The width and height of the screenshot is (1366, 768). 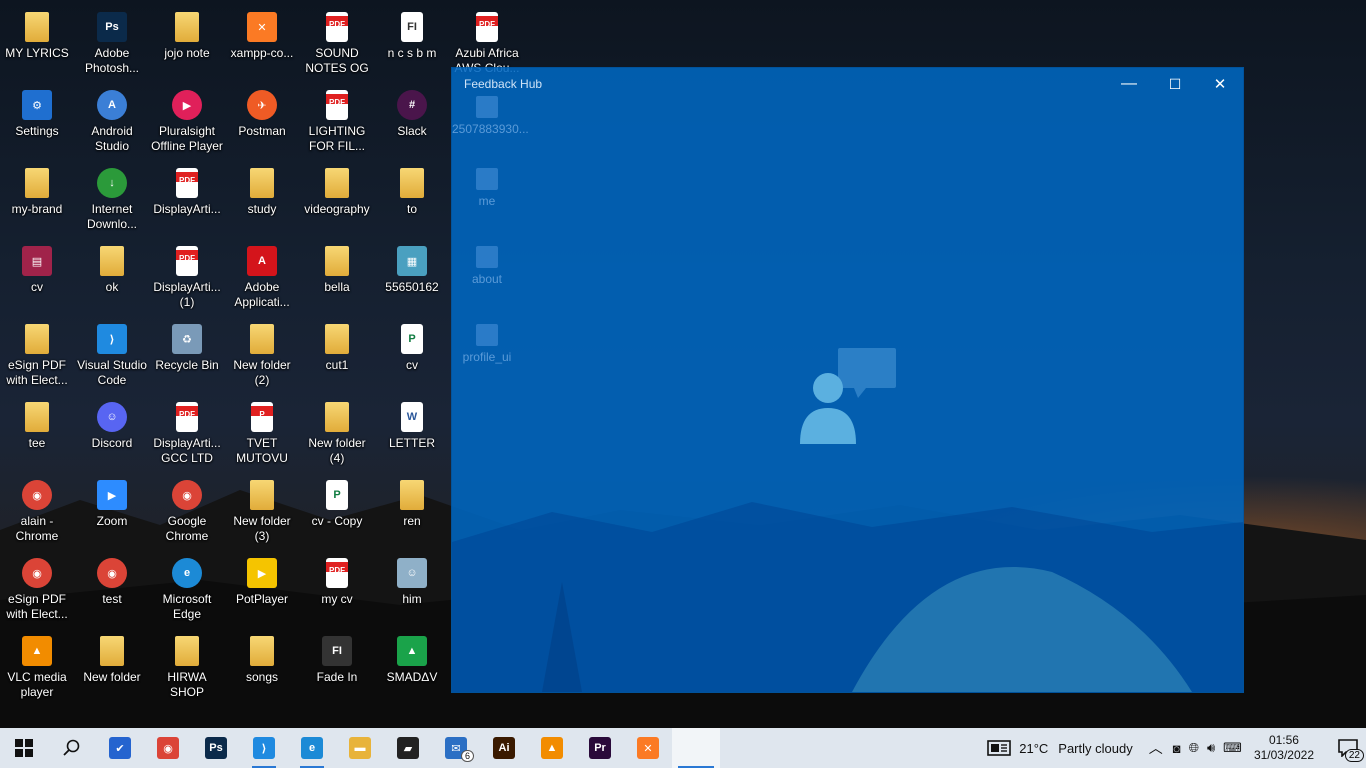 I want to click on desktop-icon: ▶ Zoom, so click(x=112, y=511).